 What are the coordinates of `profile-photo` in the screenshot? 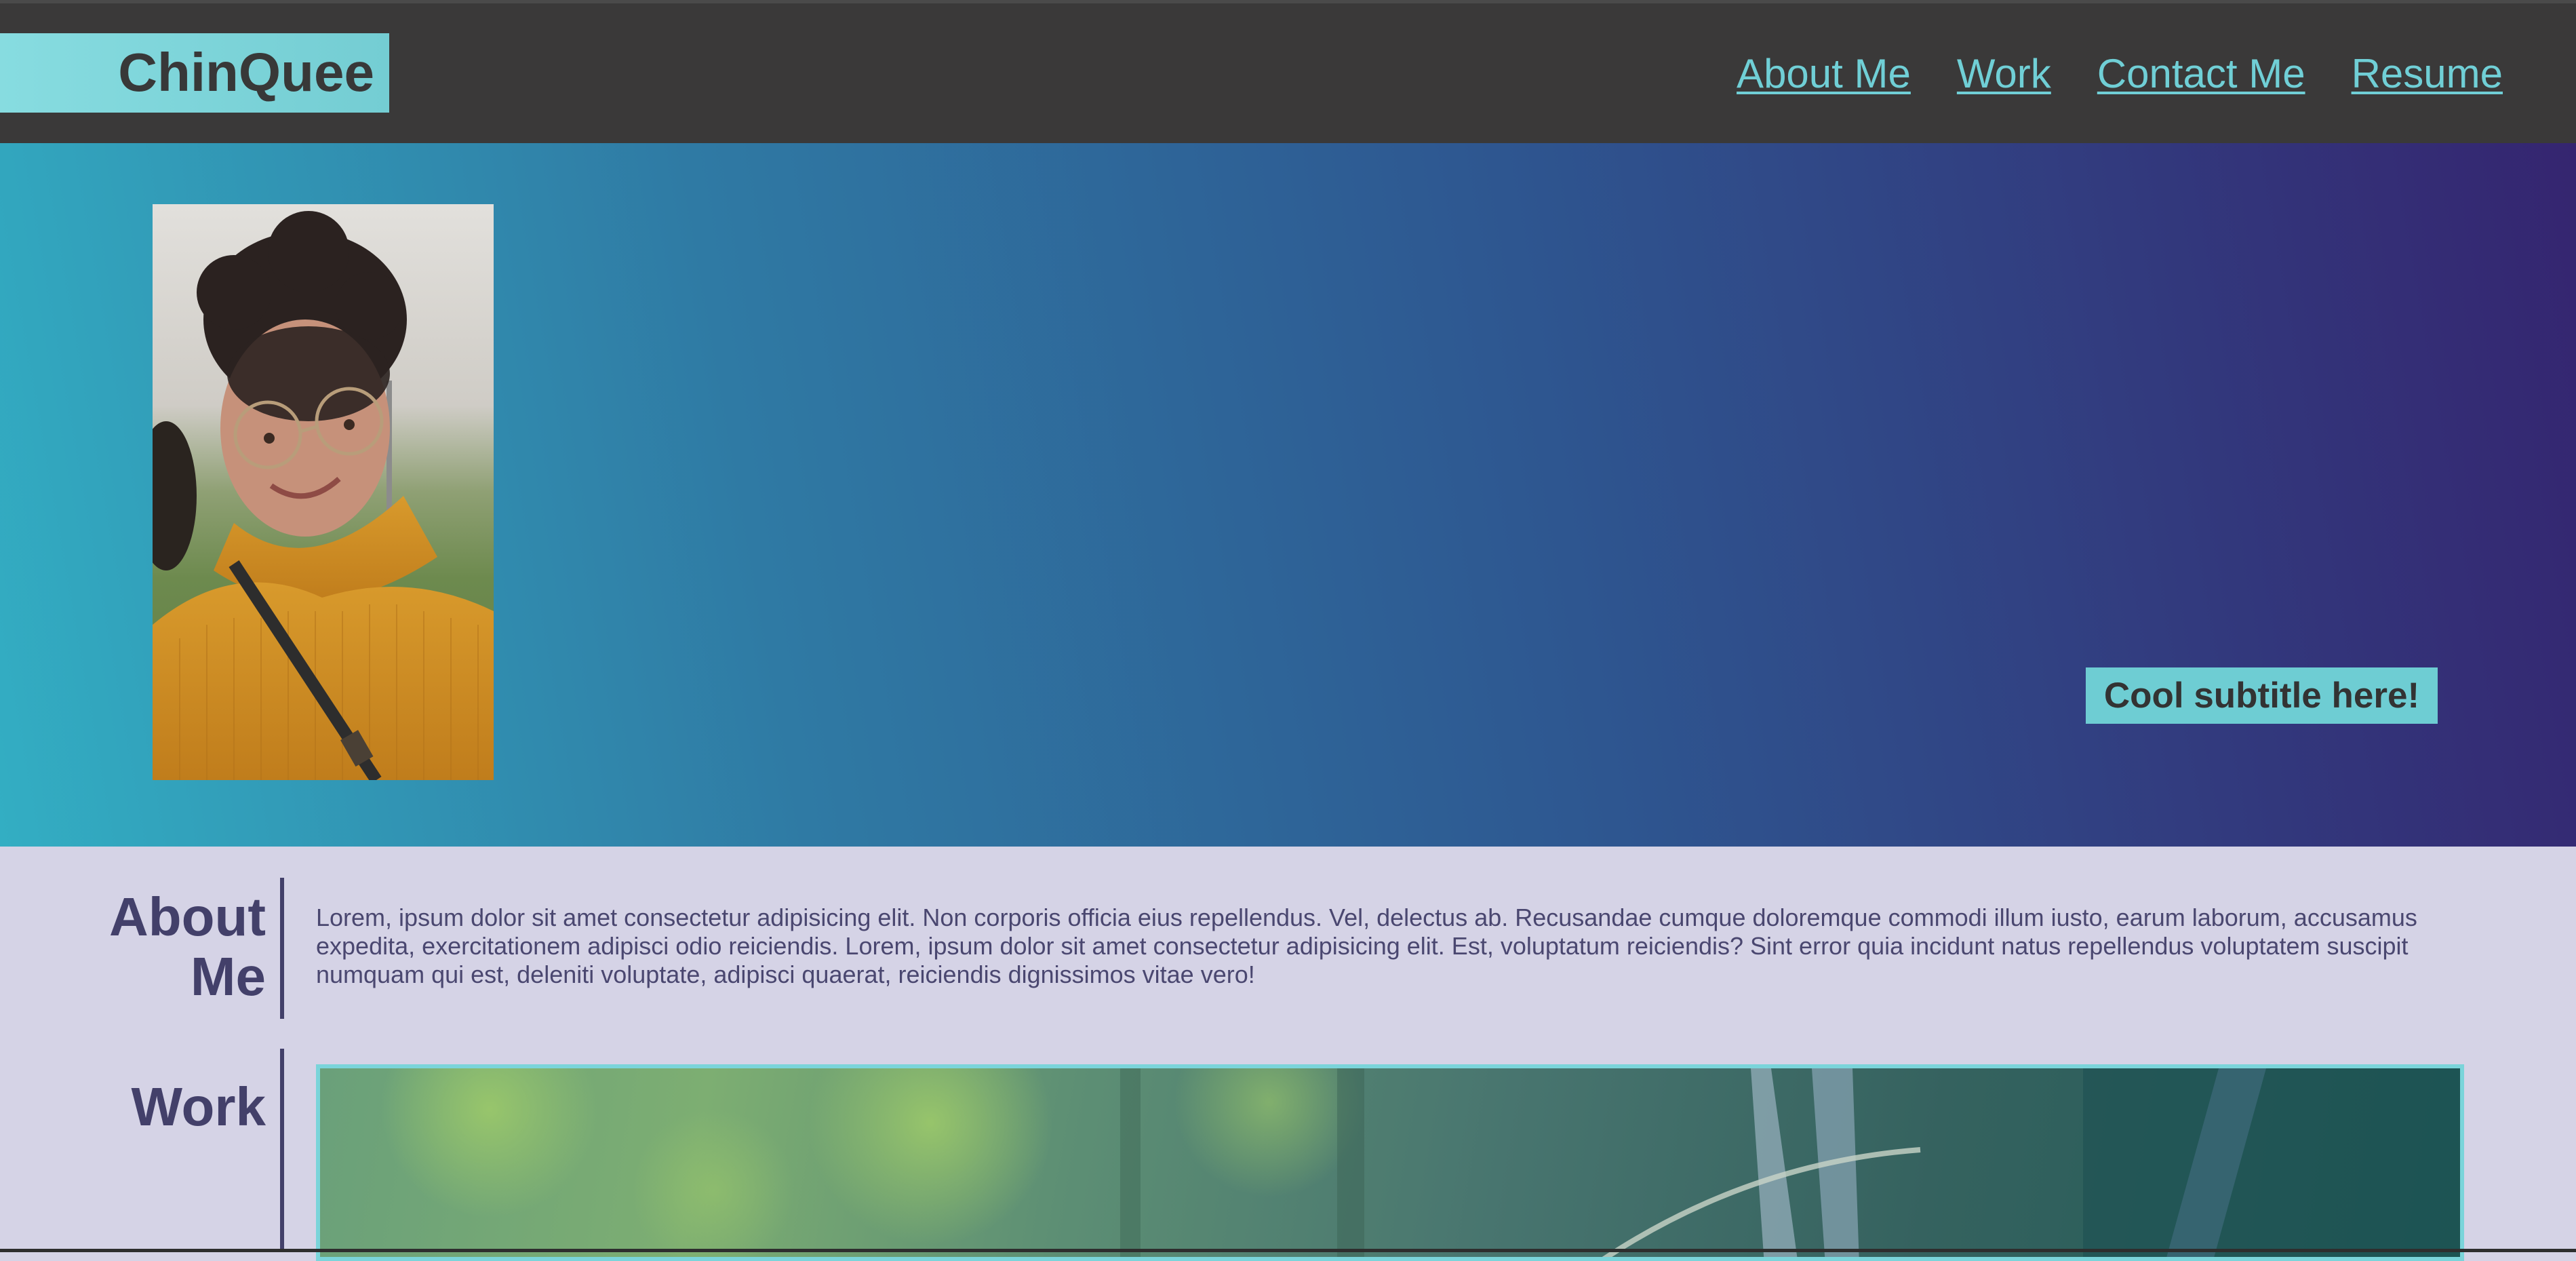 It's located at (323, 492).